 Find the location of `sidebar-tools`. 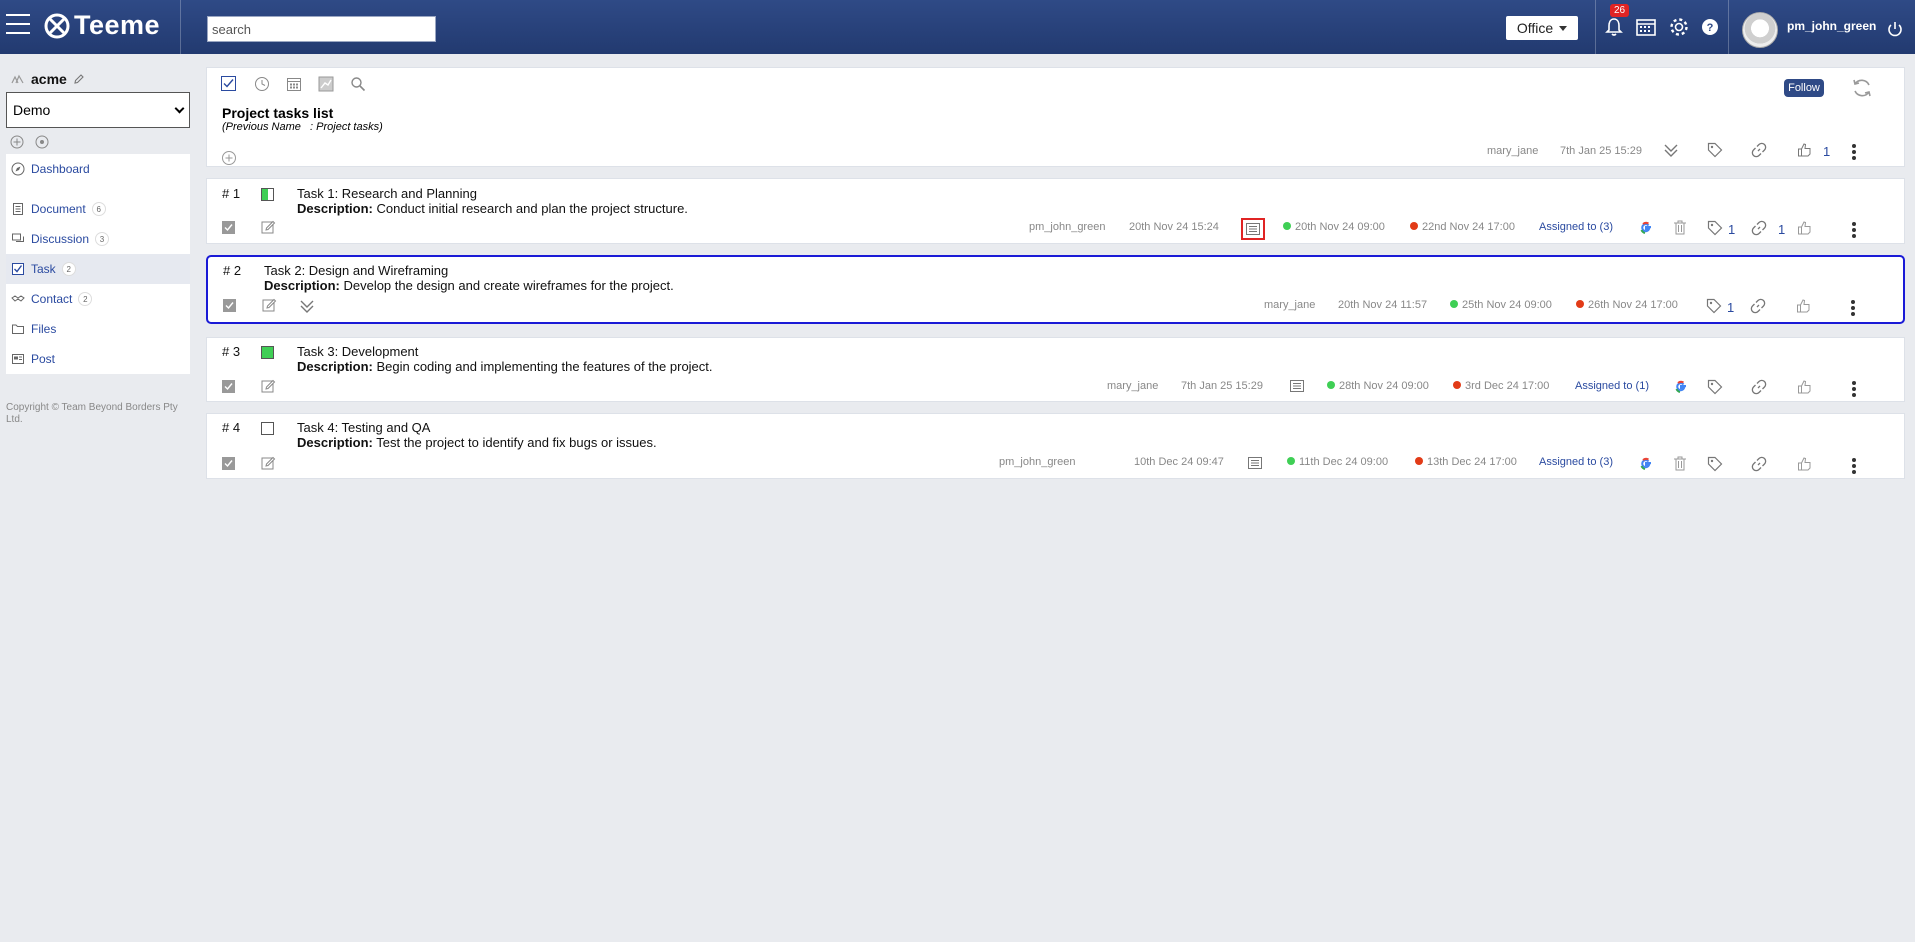

sidebar-tools is located at coordinates (30, 142).